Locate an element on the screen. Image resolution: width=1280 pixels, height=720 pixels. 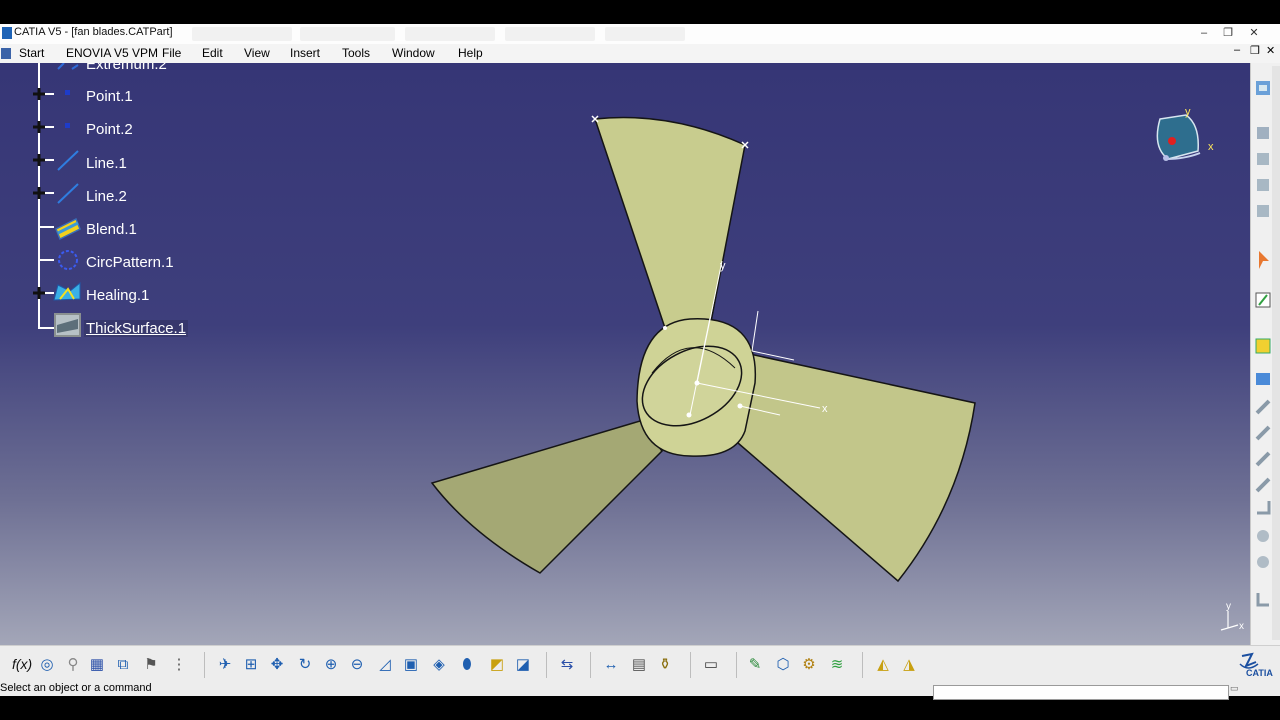
update-icon: ⇆ is located at coordinates (567, 665).